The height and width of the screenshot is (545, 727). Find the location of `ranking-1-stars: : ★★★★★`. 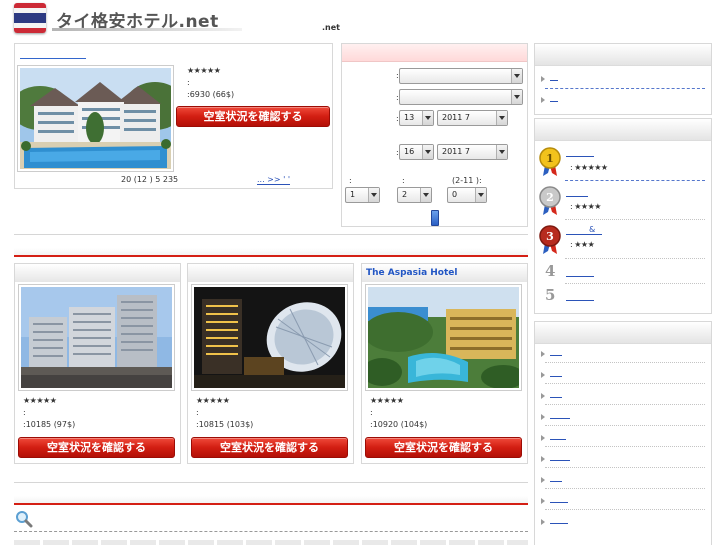

ranking-1-stars: : ★★★★★ is located at coordinates (589, 167).